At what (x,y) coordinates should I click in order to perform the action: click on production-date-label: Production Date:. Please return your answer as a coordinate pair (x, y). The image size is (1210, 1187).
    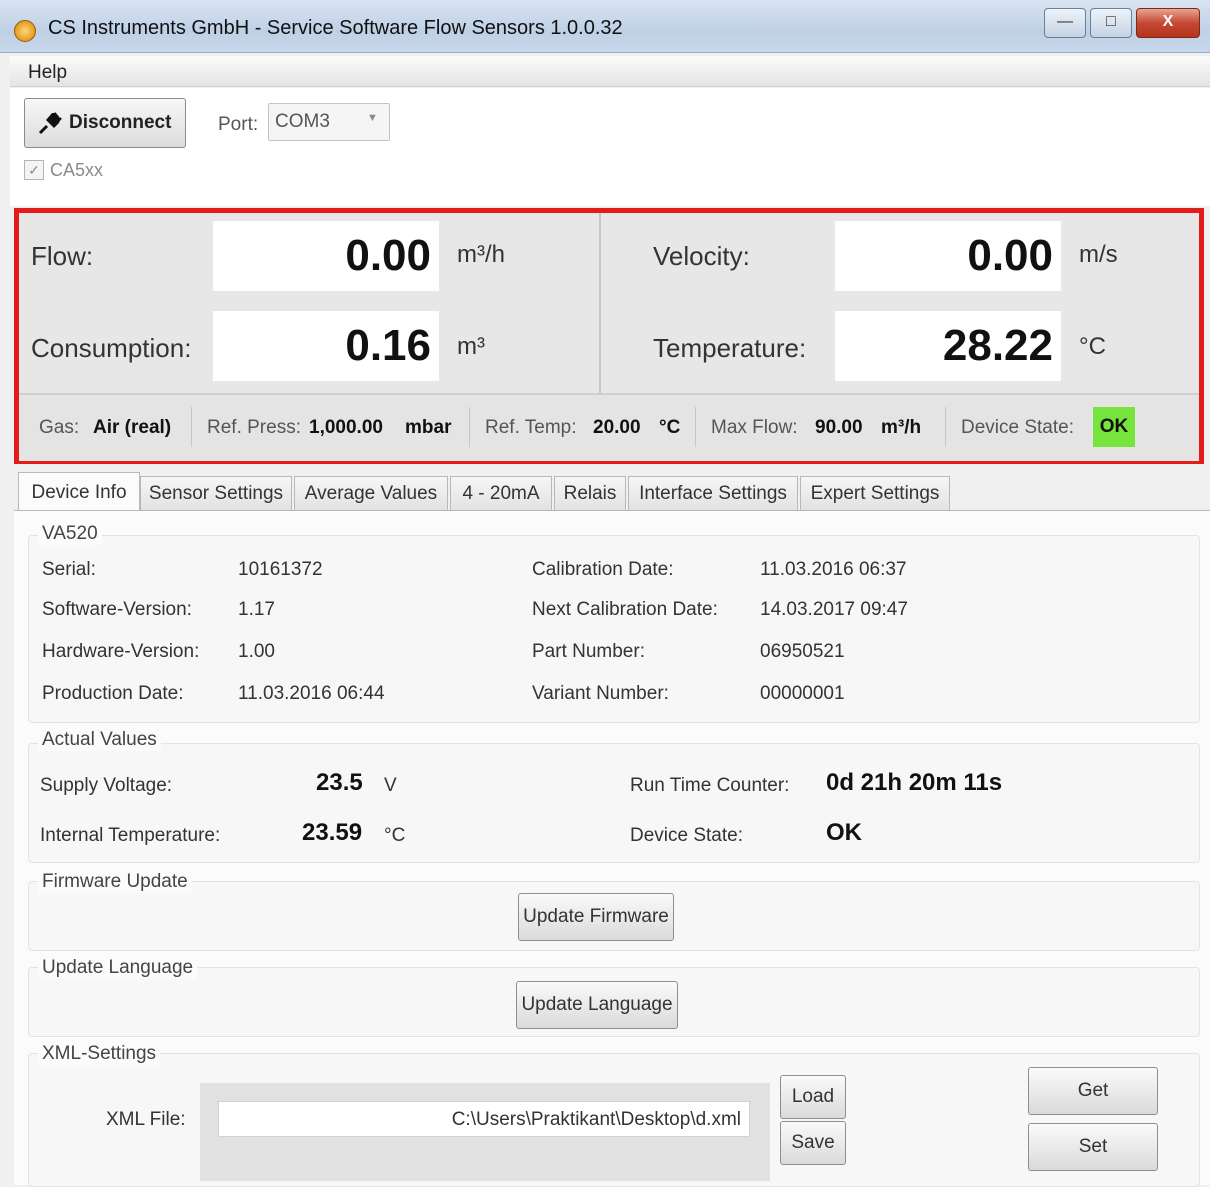
    Looking at the image, I should click on (113, 693).